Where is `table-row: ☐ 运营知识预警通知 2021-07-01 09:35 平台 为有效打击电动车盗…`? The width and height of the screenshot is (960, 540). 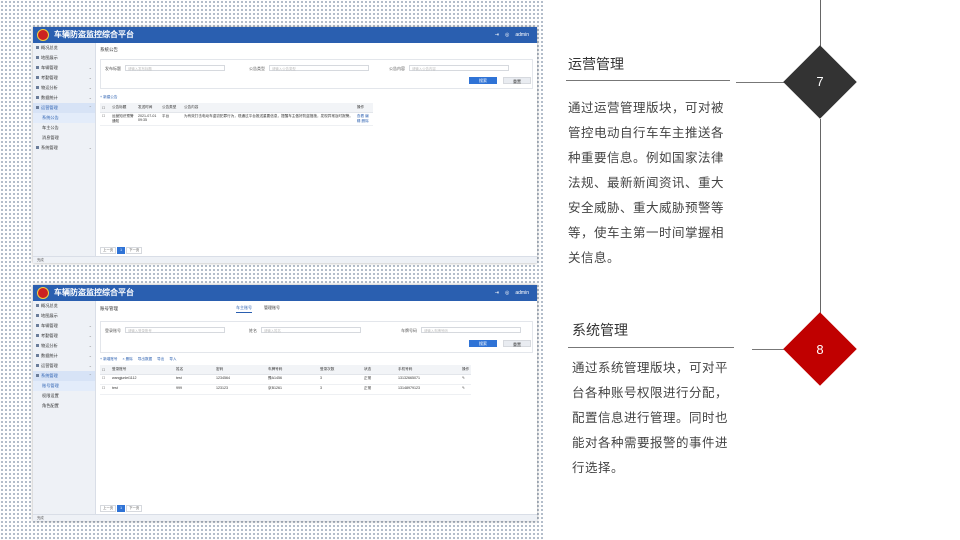 table-row: ☐ 运营知识预警通知 2021-07-01 09:35 平台 为有效打击电动车盗… is located at coordinates (236, 119).